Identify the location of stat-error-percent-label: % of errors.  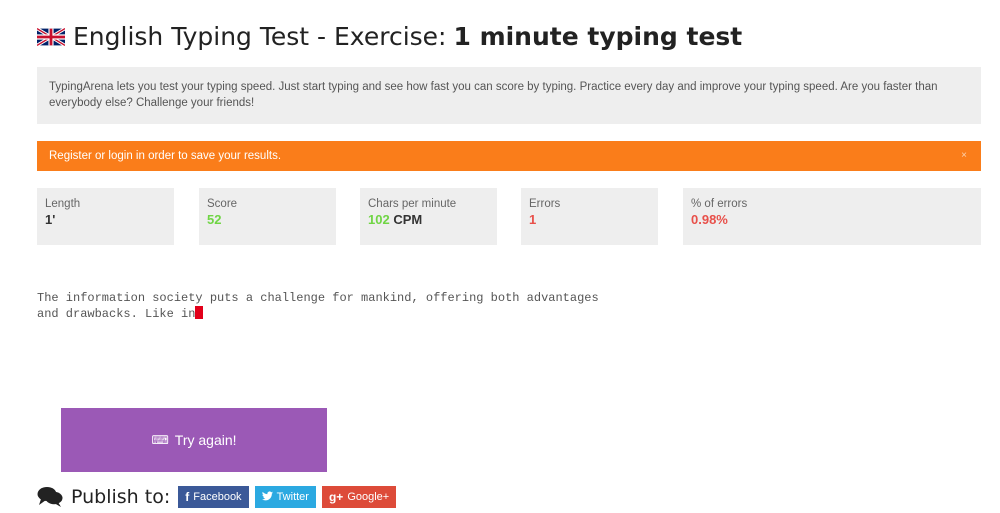
(719, 204).